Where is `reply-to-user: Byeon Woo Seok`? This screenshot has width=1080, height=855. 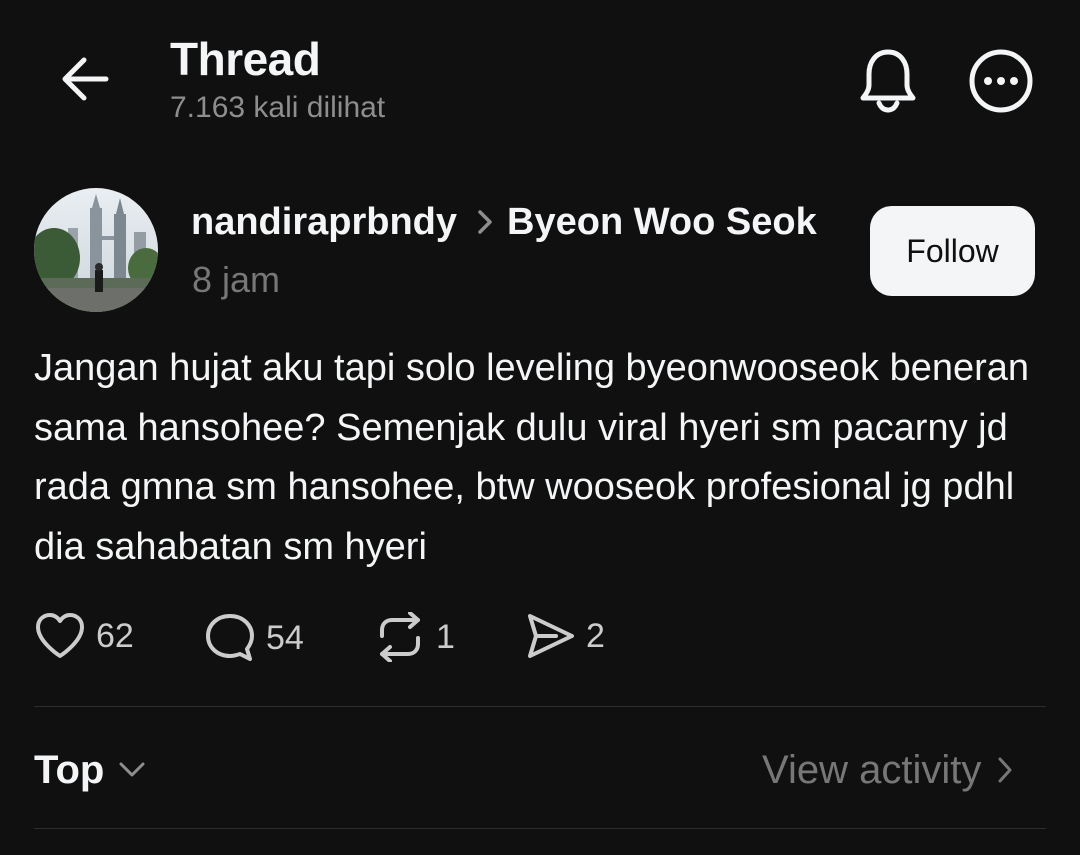
reply-to-user: Byeon Woo Seok is located at coordinates (662, 222).